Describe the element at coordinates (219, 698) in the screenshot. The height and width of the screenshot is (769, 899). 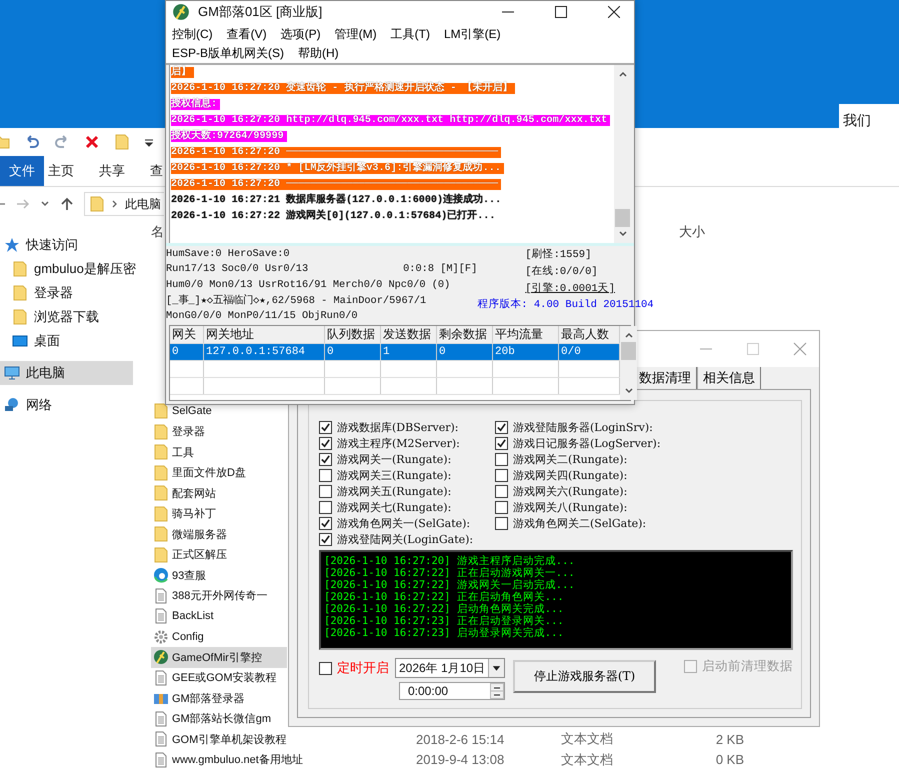
I see `file-row: GM部落登录器` at that location.